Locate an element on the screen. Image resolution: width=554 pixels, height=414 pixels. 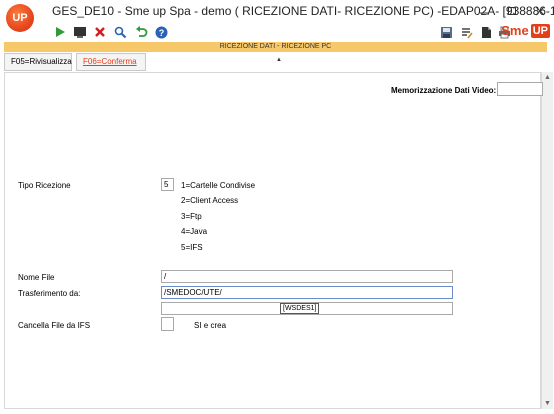
window-controls is located at coordinates (512, 11).